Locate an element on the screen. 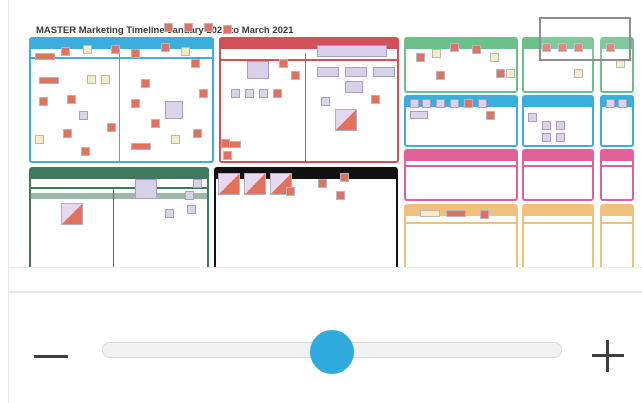  frame-orange is located at coordinates (461, 235).